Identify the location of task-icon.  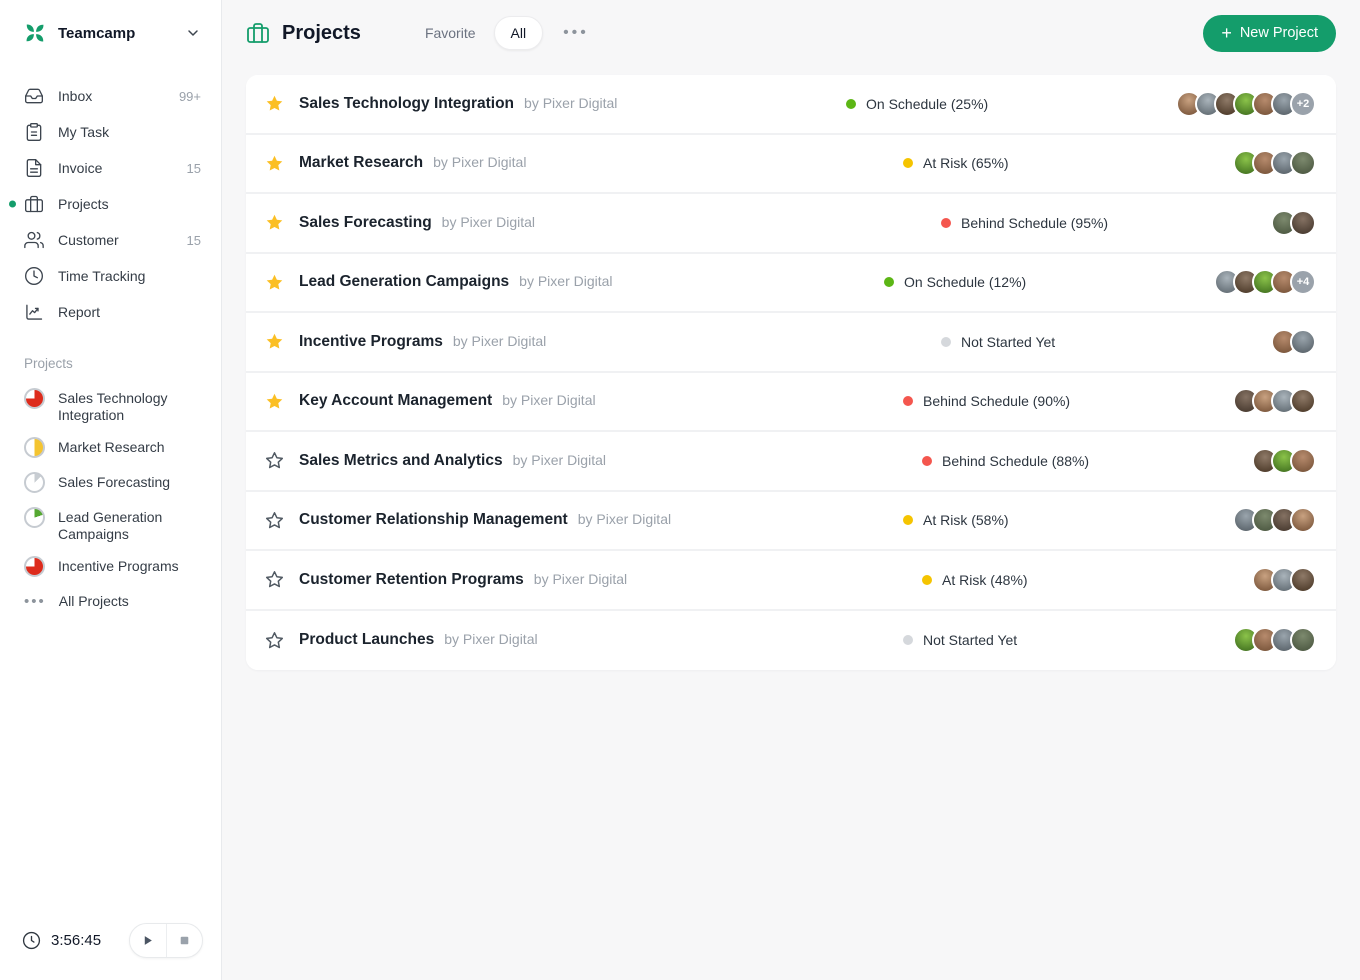
(34, 132).